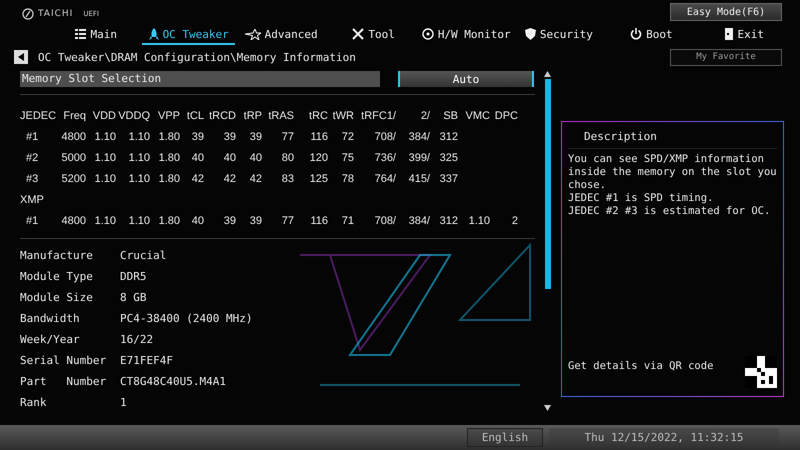 This screenshot has height=450, width=800. I want to click on scrollbar, so click(547, 241).